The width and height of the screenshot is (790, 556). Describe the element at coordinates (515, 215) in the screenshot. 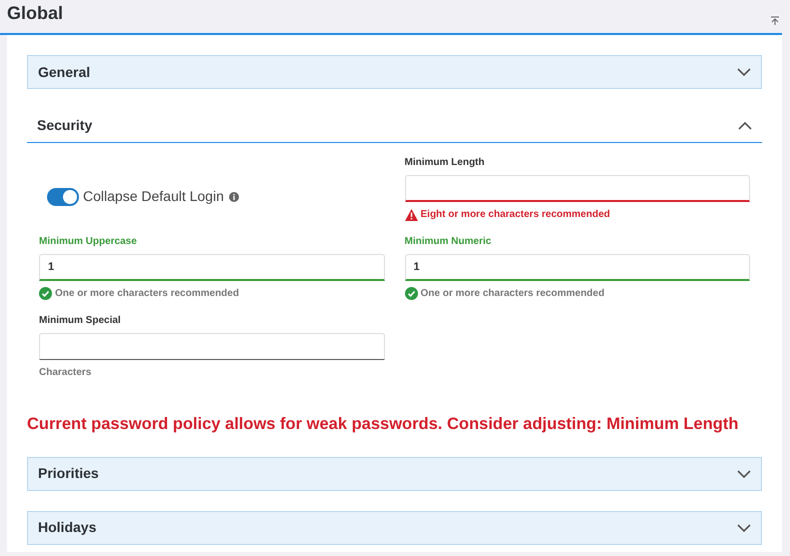

I see `field-hint: Eight or more characters recommended` at that location.